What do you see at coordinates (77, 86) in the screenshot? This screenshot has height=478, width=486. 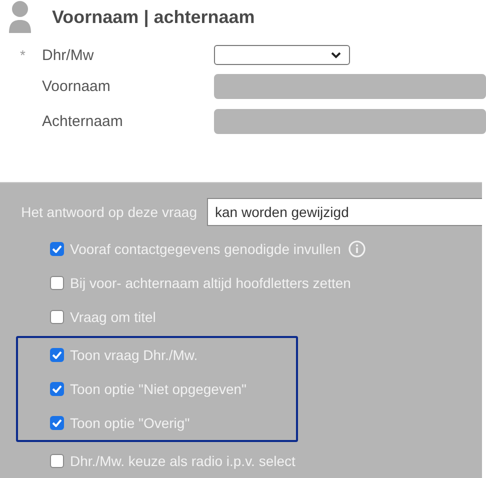 I see `field-label: Voornaam` at bounding box center [77, 86].